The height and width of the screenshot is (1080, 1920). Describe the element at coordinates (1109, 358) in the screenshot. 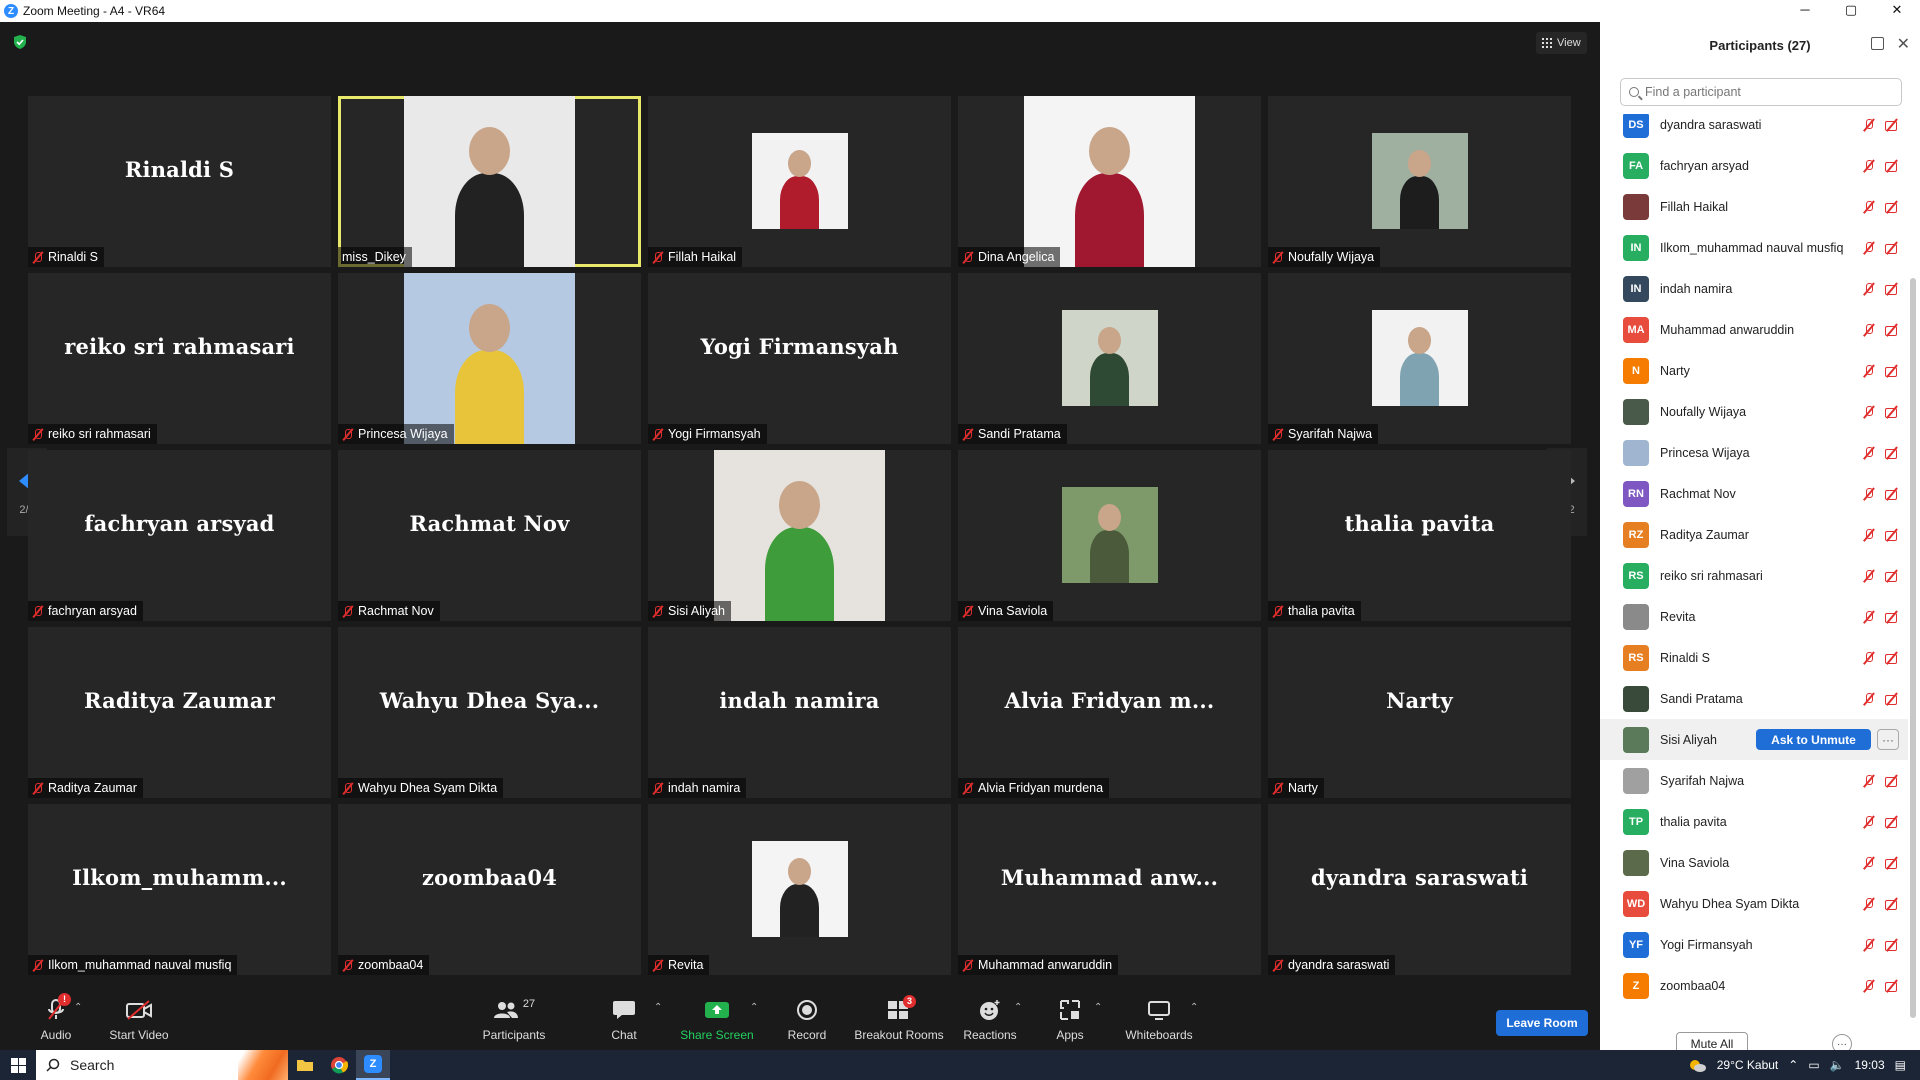

I see `video-tile-sandi: Sandi Pratama` at that location.